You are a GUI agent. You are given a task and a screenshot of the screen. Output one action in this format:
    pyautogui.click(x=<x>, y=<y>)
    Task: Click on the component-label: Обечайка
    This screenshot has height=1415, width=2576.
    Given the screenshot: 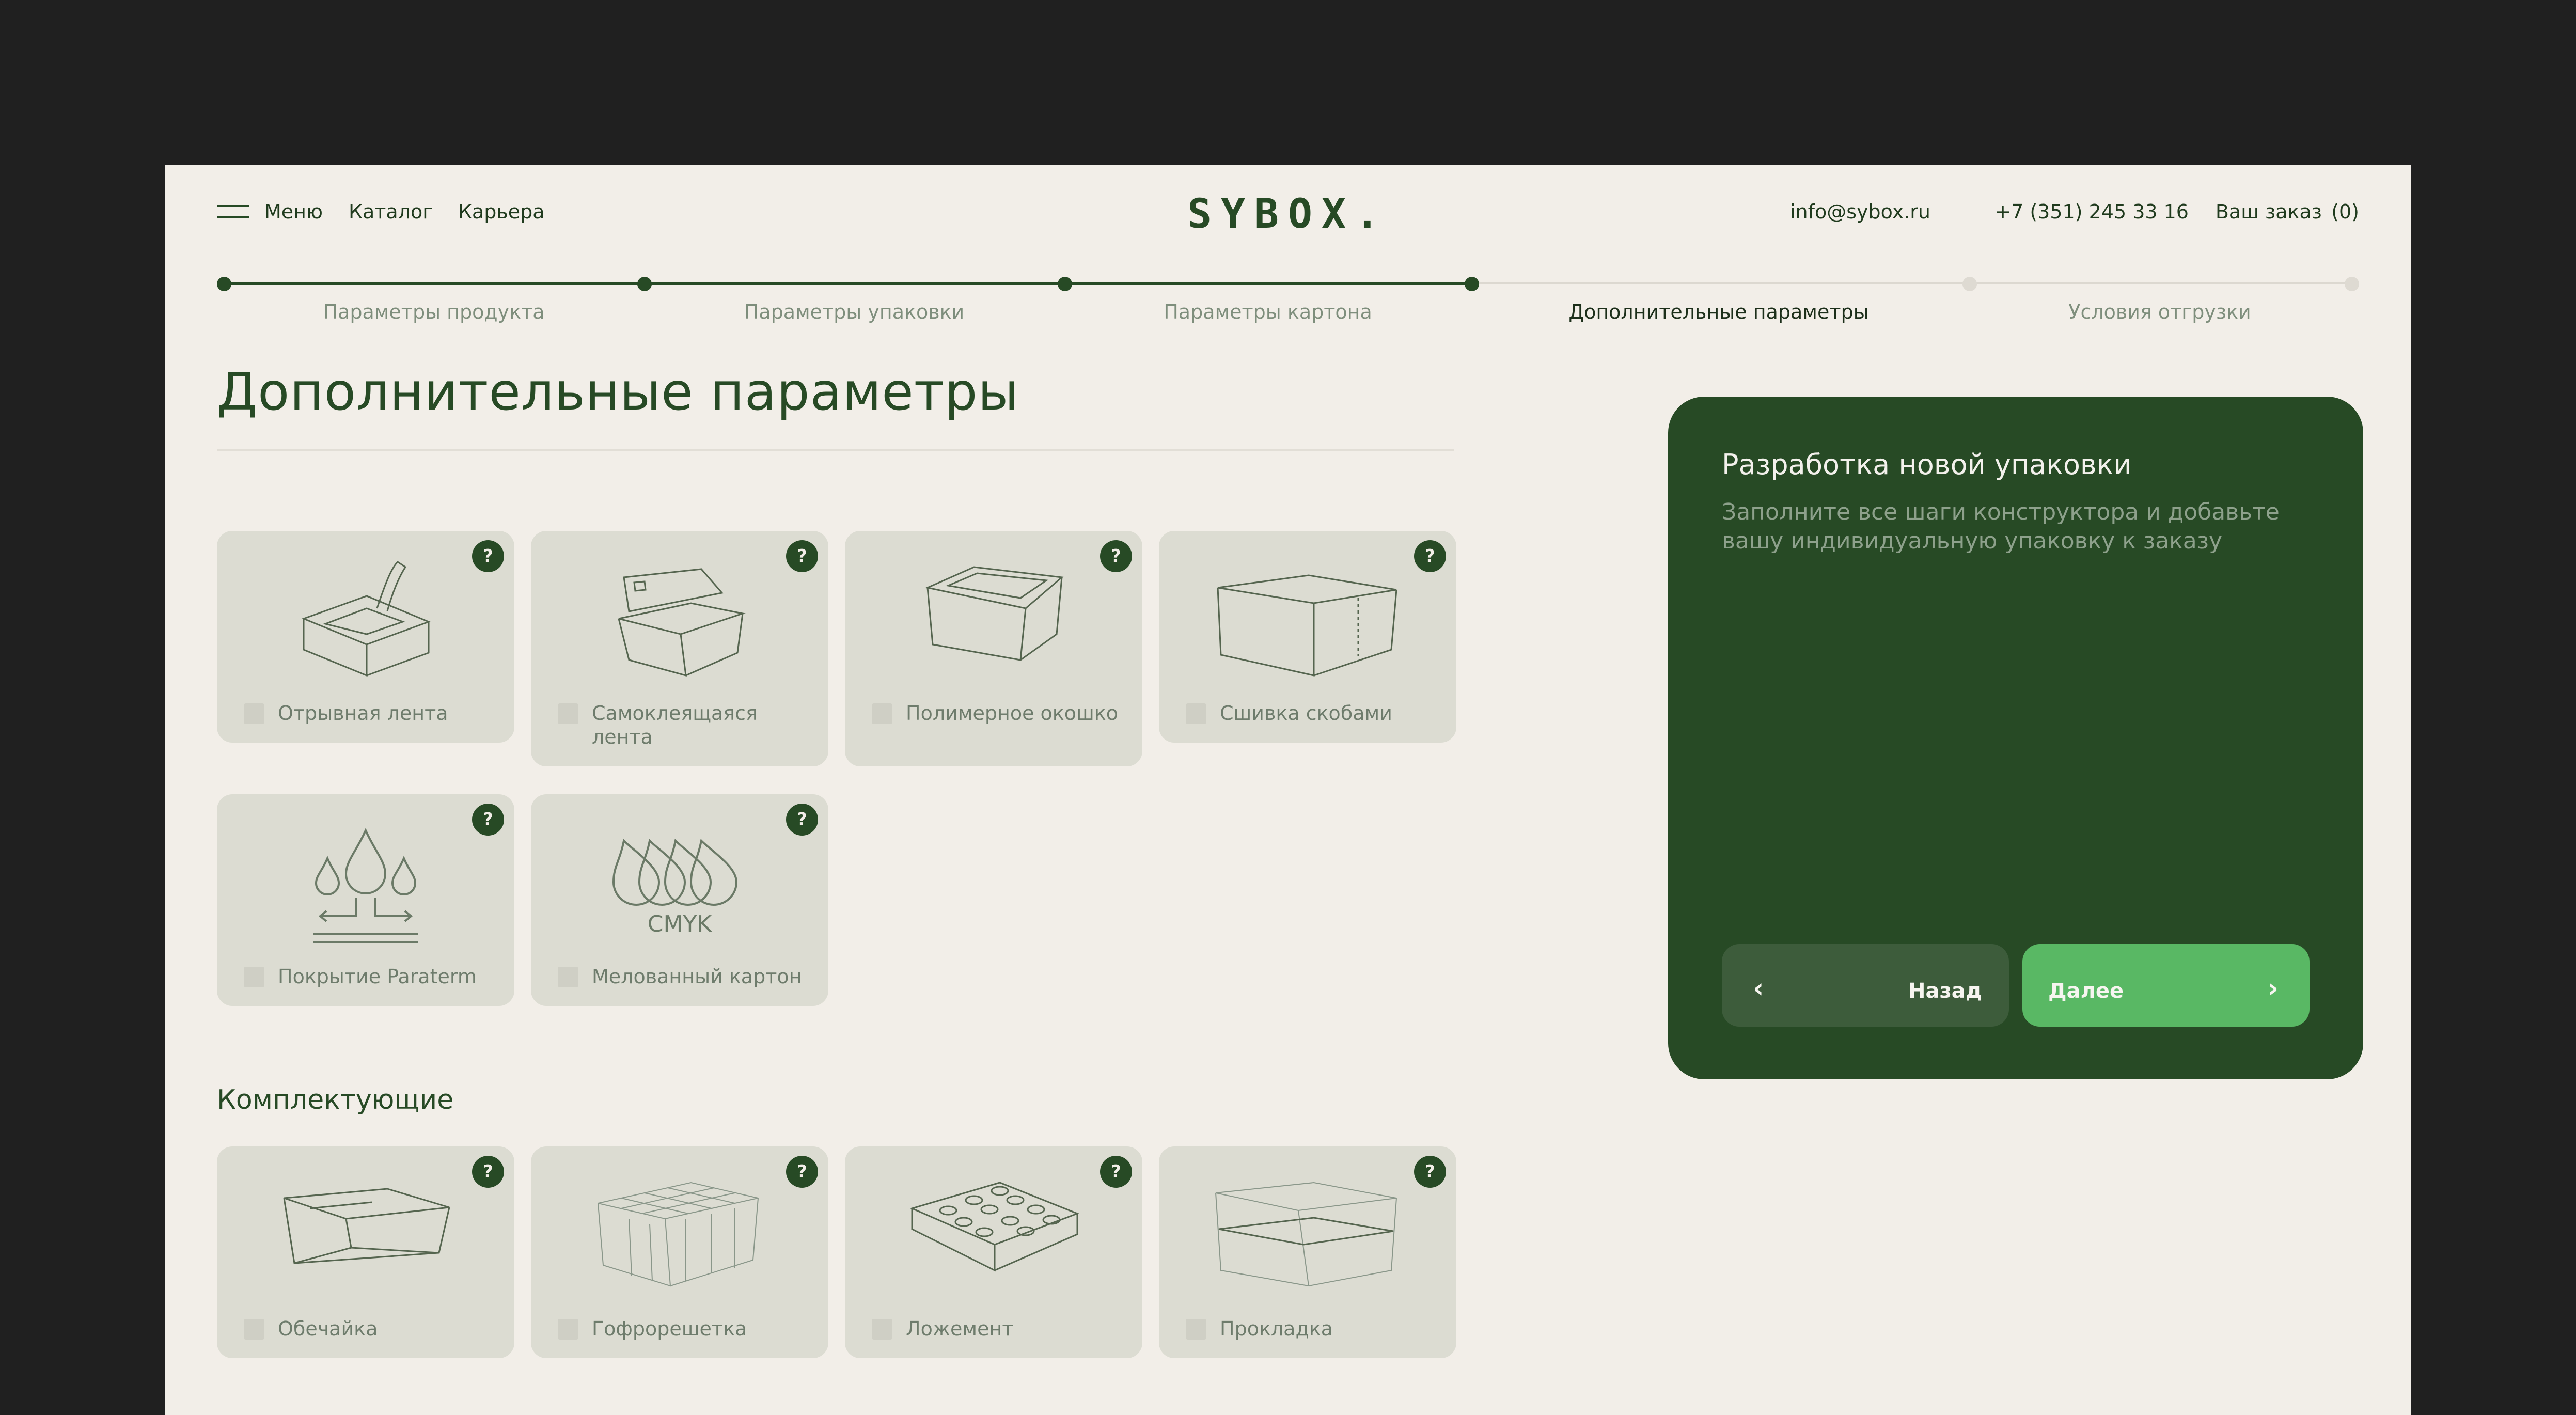 What is the action you would take?
    pyautogui.click(x=328, y=1328)
    